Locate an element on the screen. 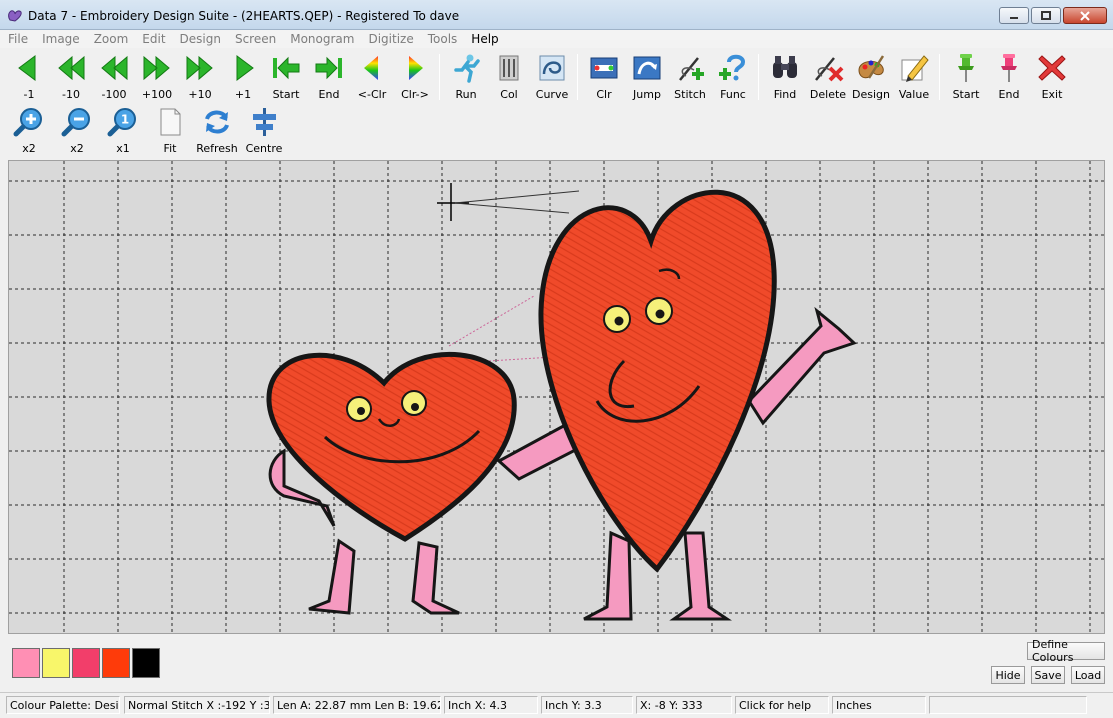 The height and width of the screenshot is (718, 1113). small-heart is located at coordinates (429, 483).